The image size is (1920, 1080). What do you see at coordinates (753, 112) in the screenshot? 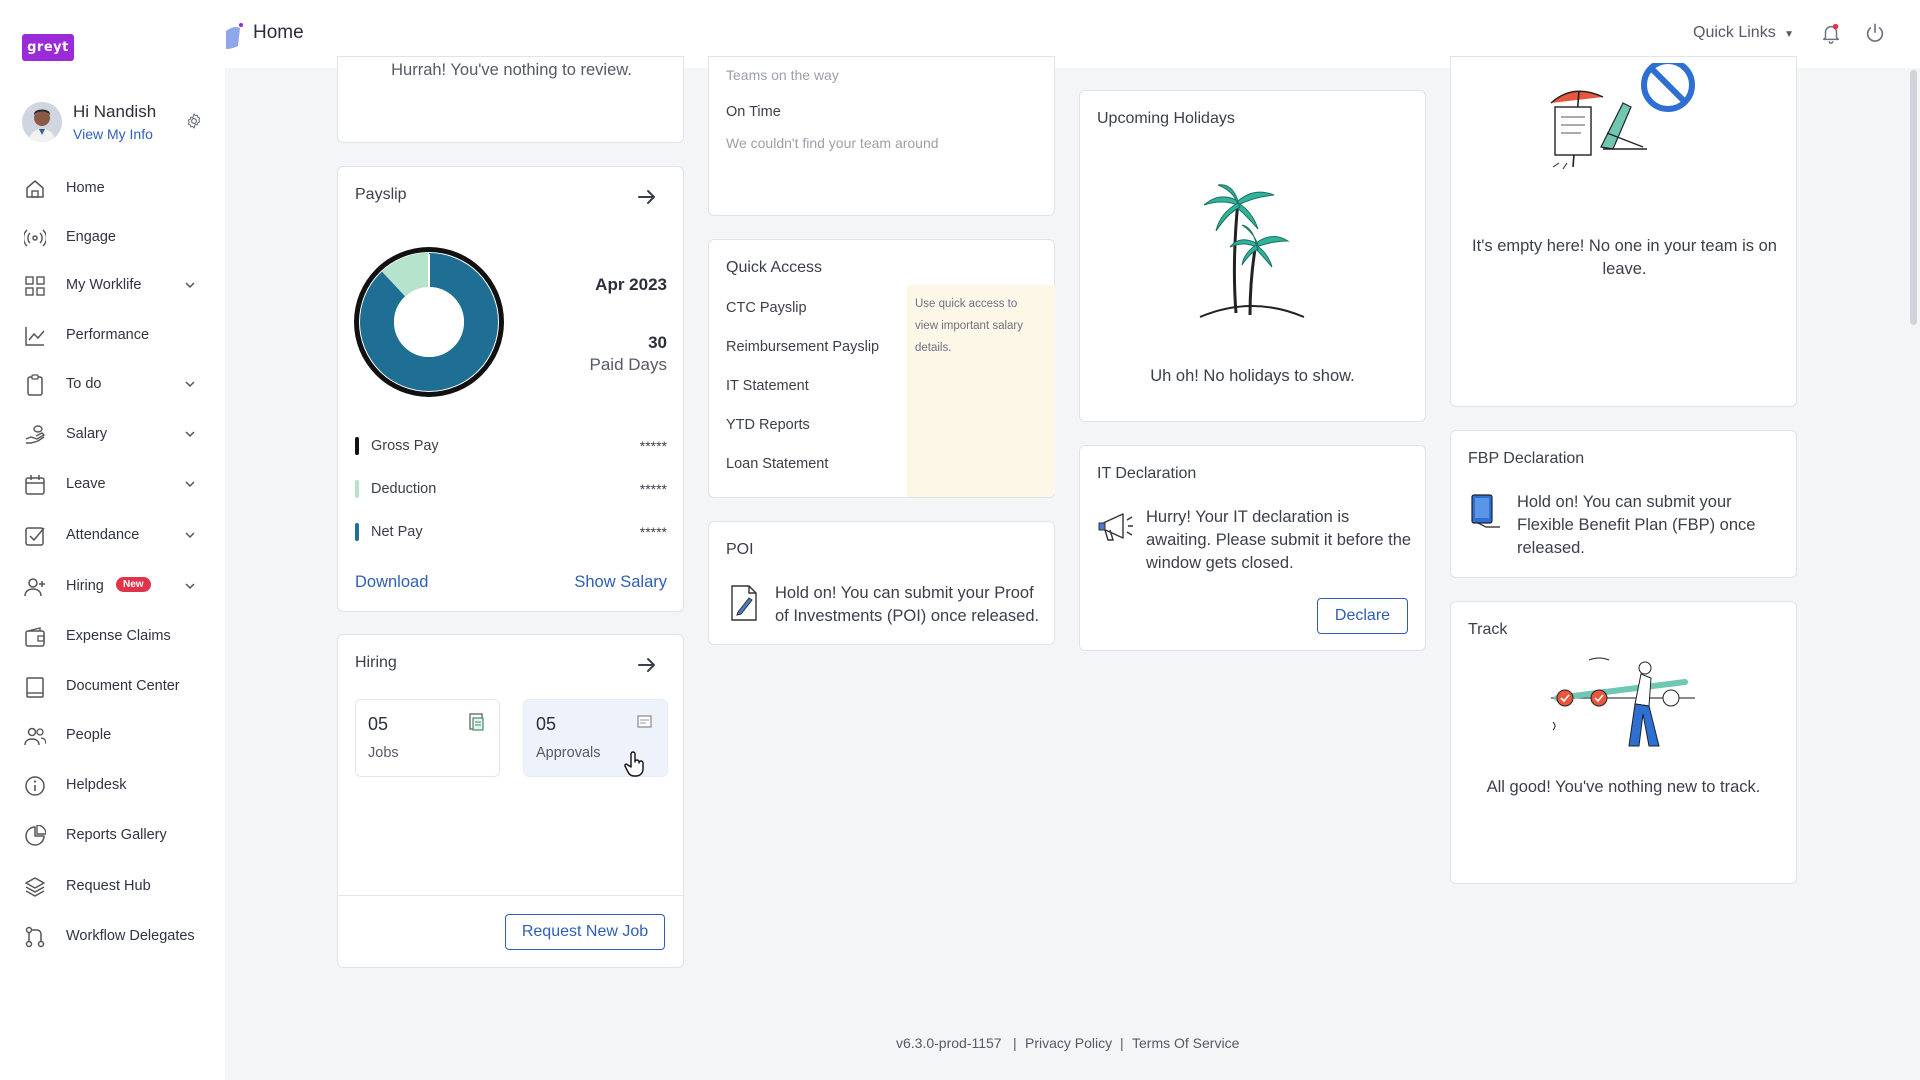
I see `on-time-label: On Time` at bounding box center [753, 112].